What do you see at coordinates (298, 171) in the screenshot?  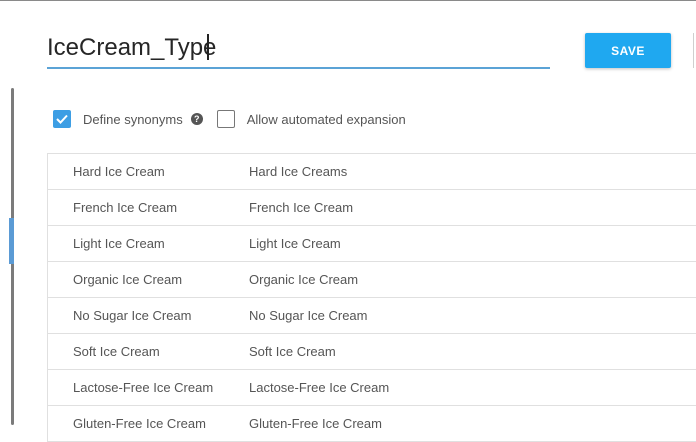 I see `synonym-value: Hard Ice Creams` at bounding box center [298, 171].